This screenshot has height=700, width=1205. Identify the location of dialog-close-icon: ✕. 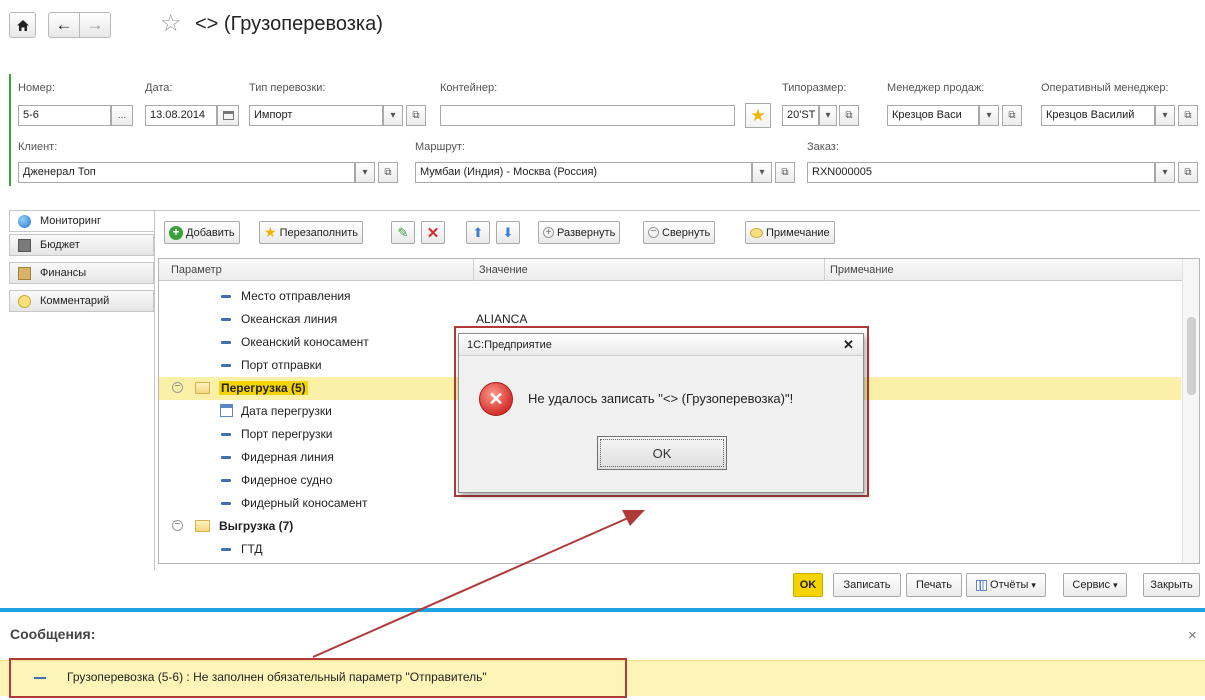
(848, 345).